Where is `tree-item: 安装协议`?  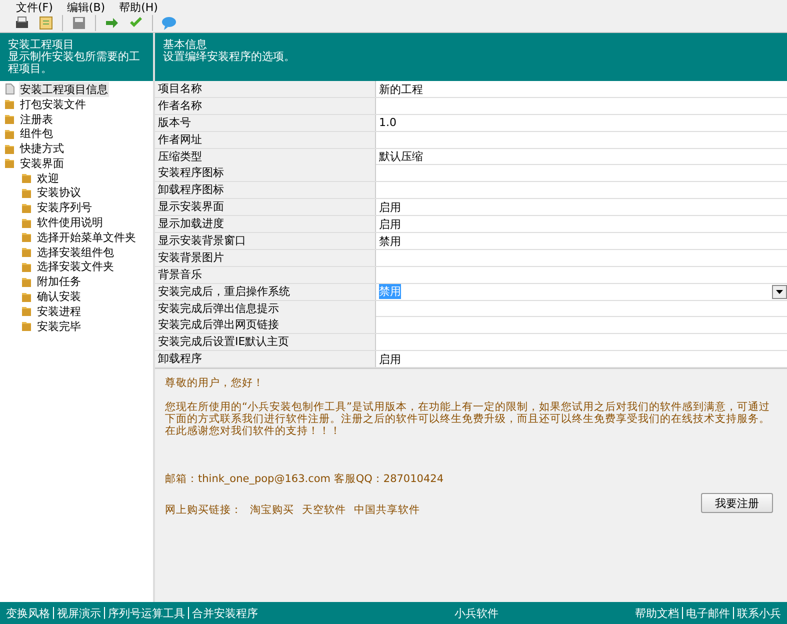 tree-item: 安装协议 is located at coordinates (59, 192).